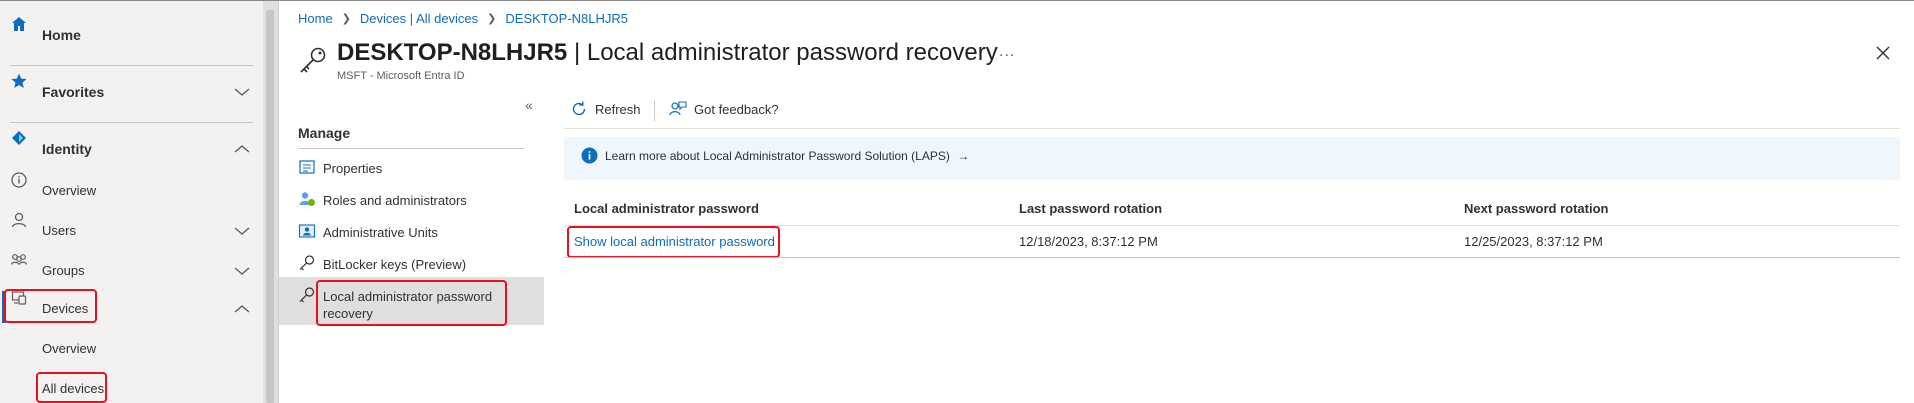  What do you see at coordinates (71, 387) in the screenshot?
I see `highlight-all-devices` at bounding box center [71, 387].